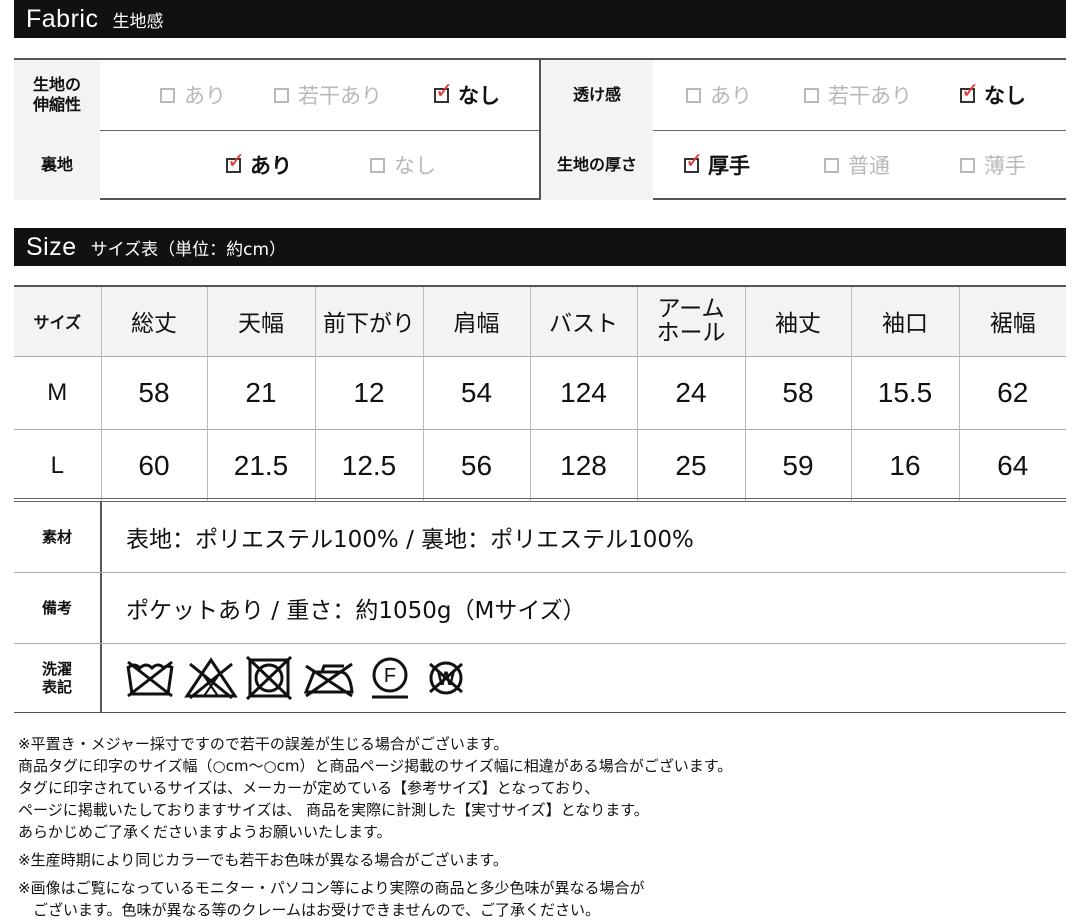  I want to click on table-cell: 21.5, so click(260, 465).